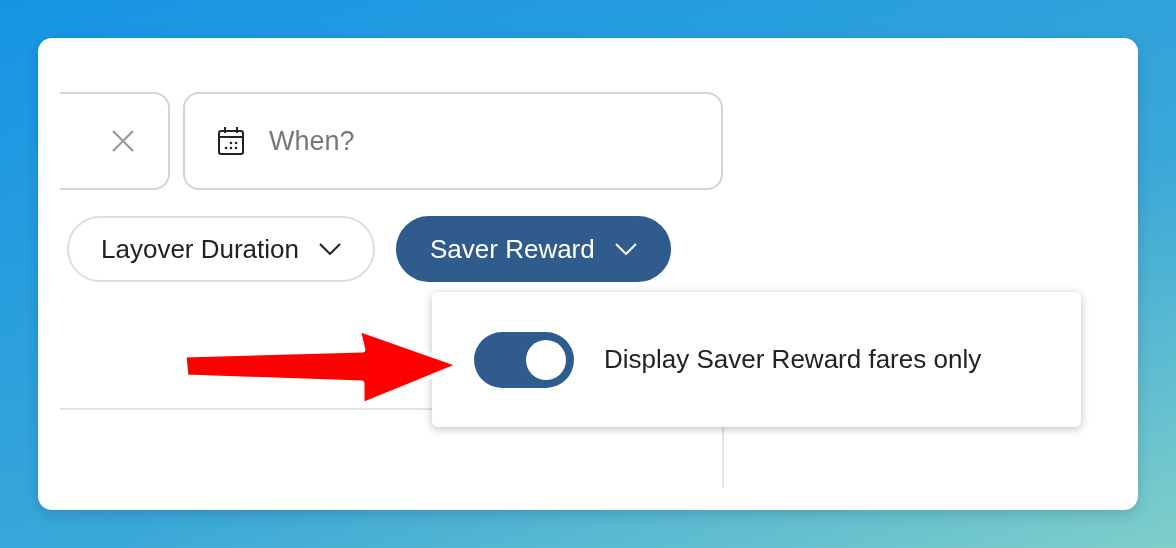  Describe the element at coordinates (221, 249) in the screenshot. I see `filter-dropdown-button: Layover Duration` at that location.